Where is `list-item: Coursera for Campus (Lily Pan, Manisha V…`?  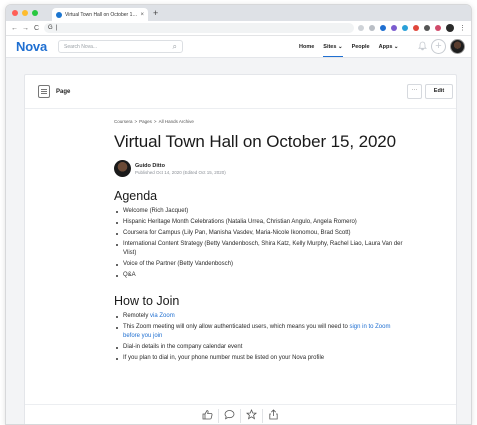
list-item: Coursera for Campus (Lily Pan, Manisha V… is located at coordinates (259, 233).